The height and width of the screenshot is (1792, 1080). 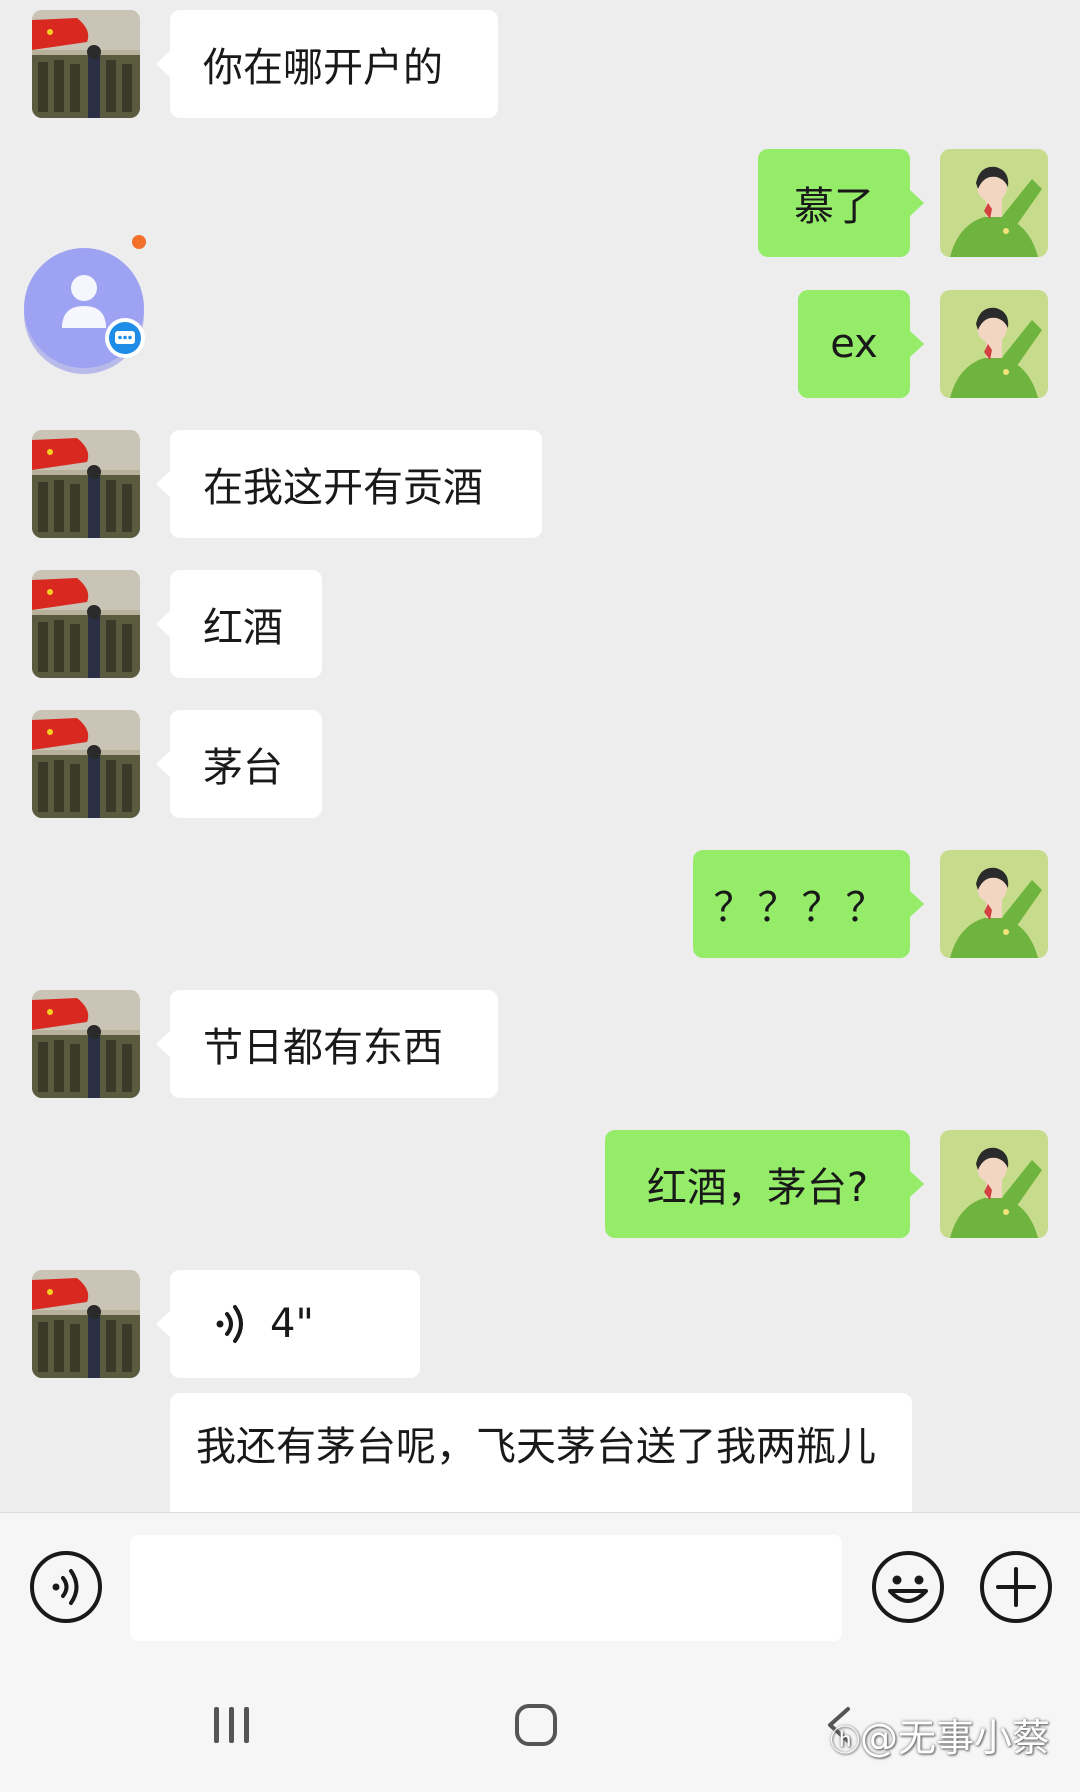 I want to click on voice-message-bubble: 4", so click(x=288, y=1324).